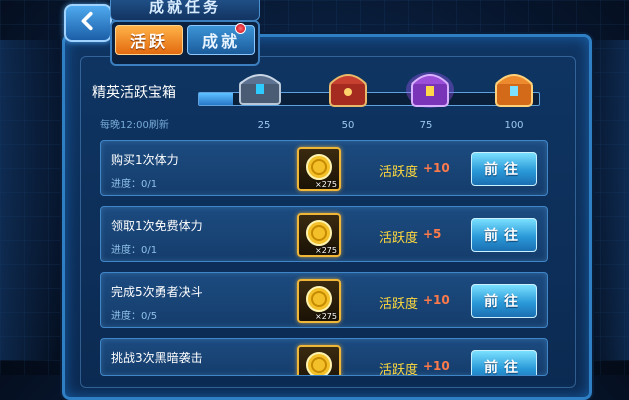  I want to click on task-row: 完成5次勇者决斗 进度：0/5 ×275 活跃度 +10 前往, so click(324, 300).